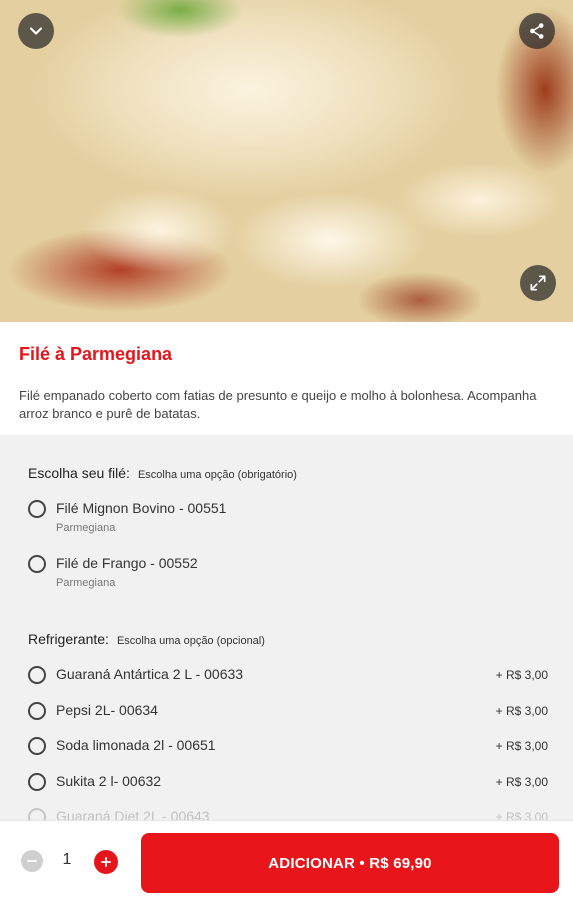 The image size is (573, 900). I want to click on decrease-quantity-button, so click(32, 861).